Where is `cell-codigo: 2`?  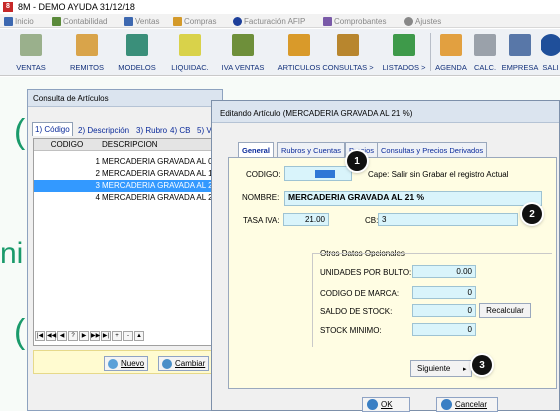
cell-codigo: 2 is located at coordinates (97, 173).